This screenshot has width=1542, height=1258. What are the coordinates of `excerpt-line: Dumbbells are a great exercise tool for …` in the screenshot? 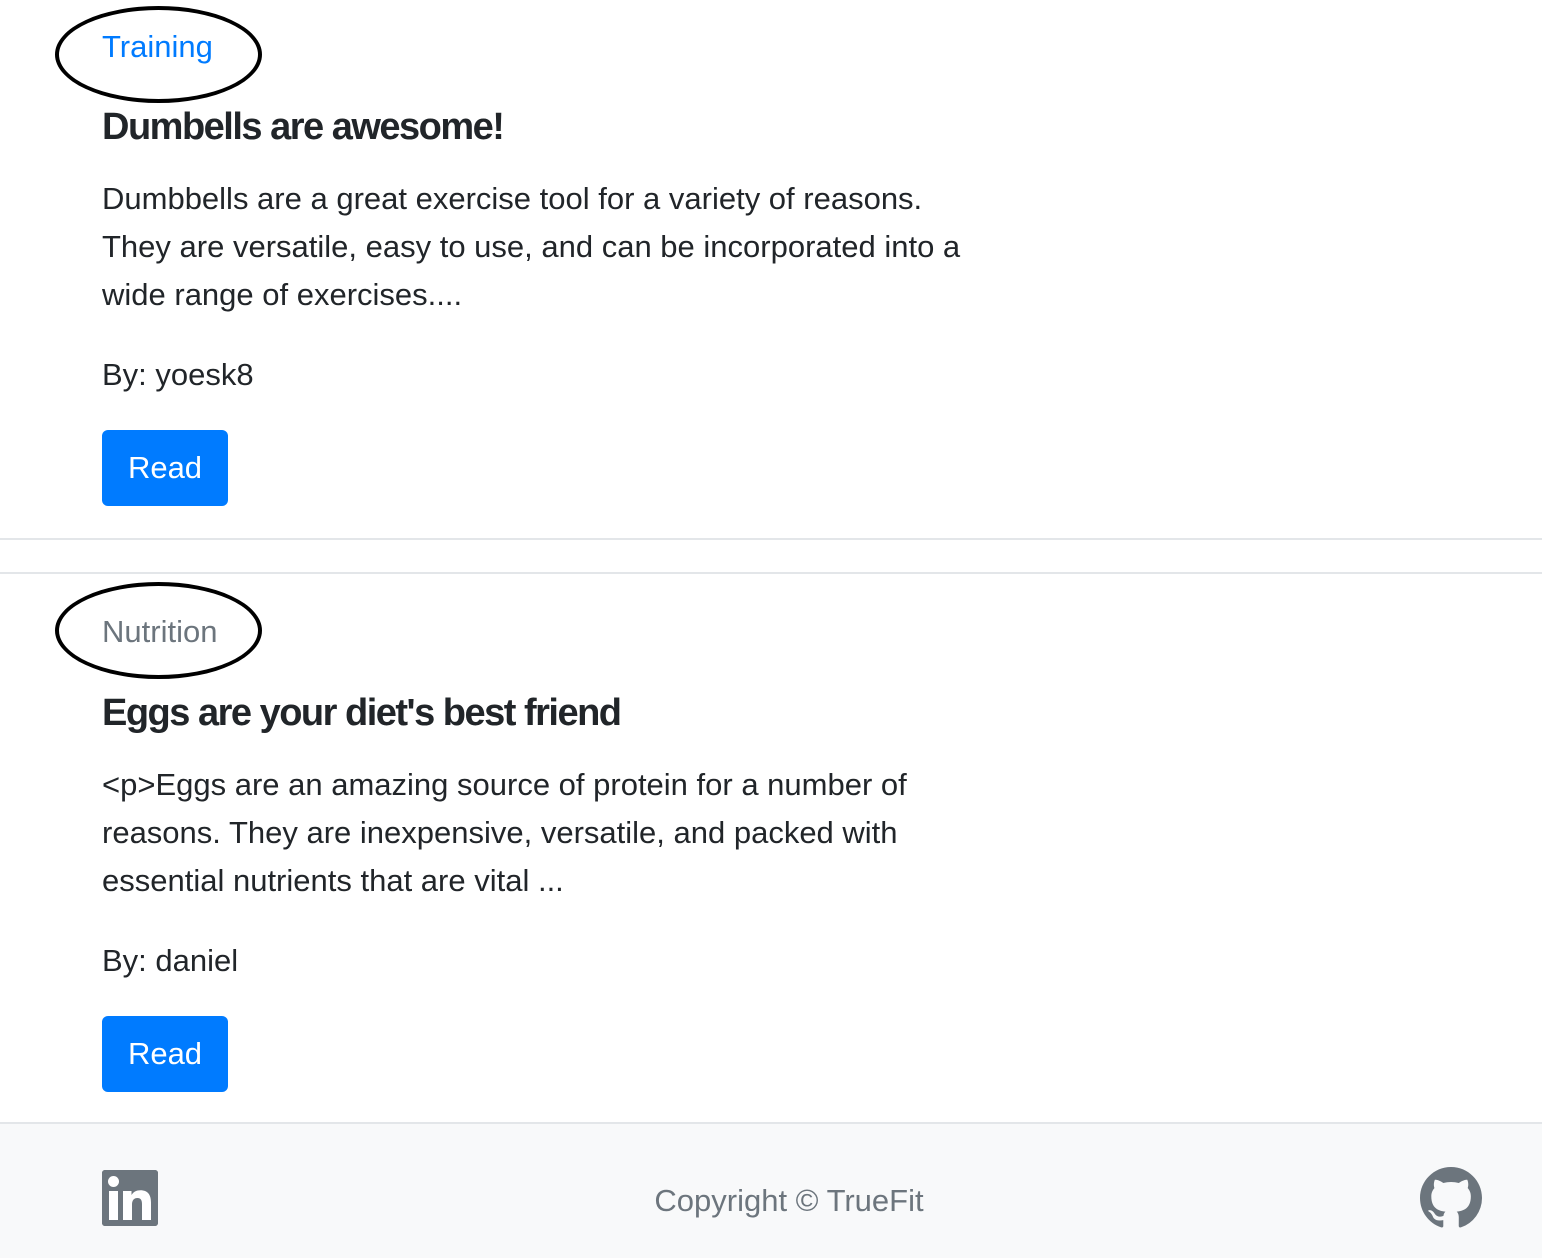 It's located at (512, 198).